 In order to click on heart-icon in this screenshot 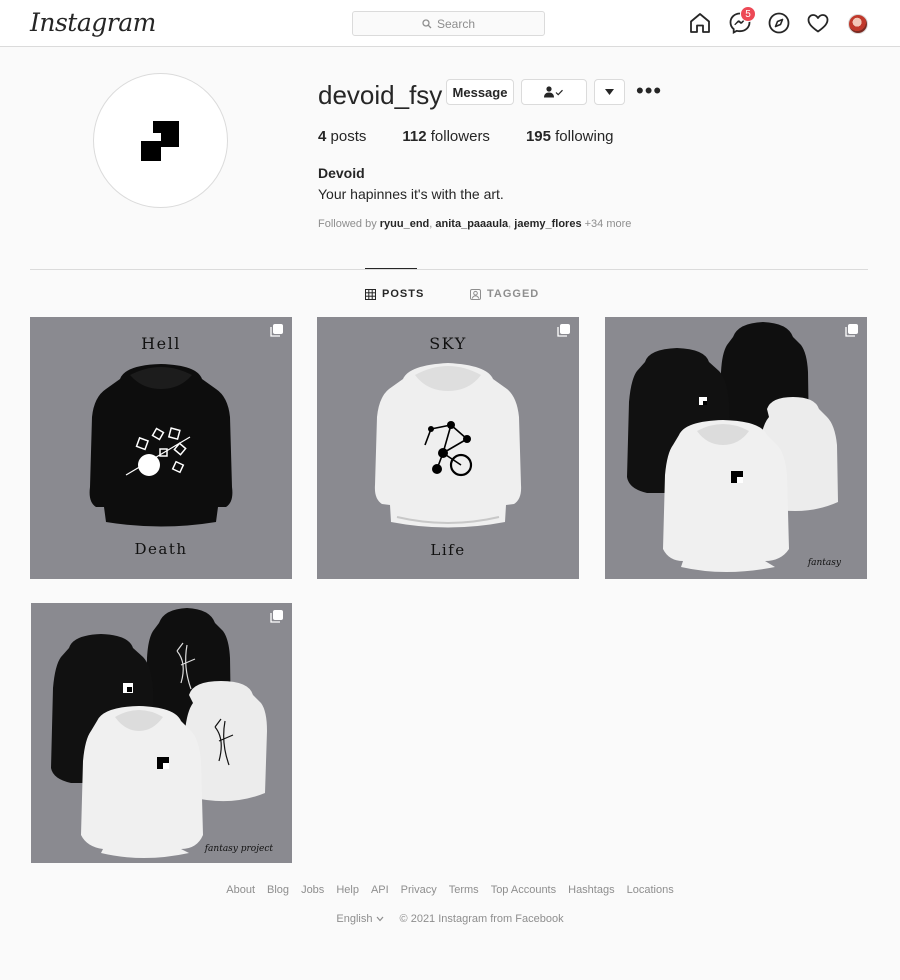, I will do `click(818, 23)`.